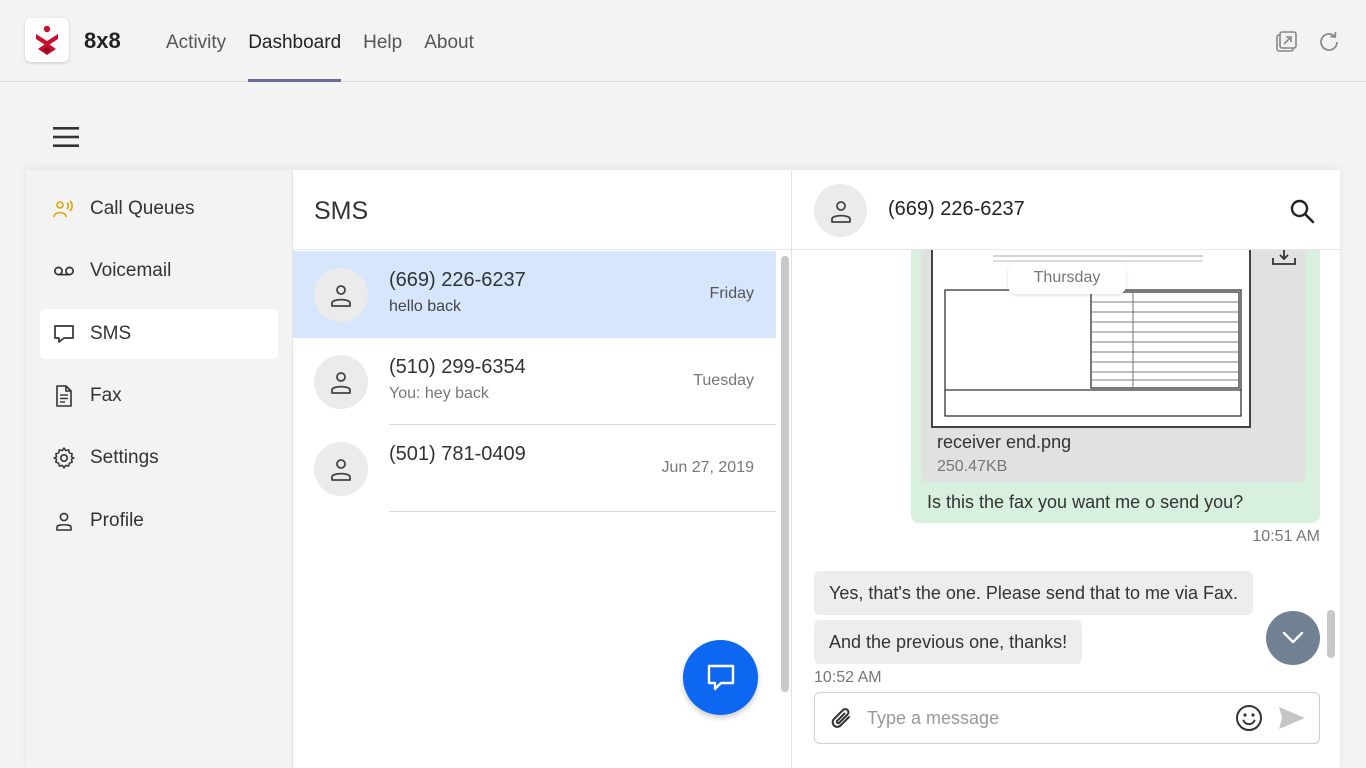 The height and width of the screenshot is (768, 1366). I want to click on message-composer, so click(1067, 718).